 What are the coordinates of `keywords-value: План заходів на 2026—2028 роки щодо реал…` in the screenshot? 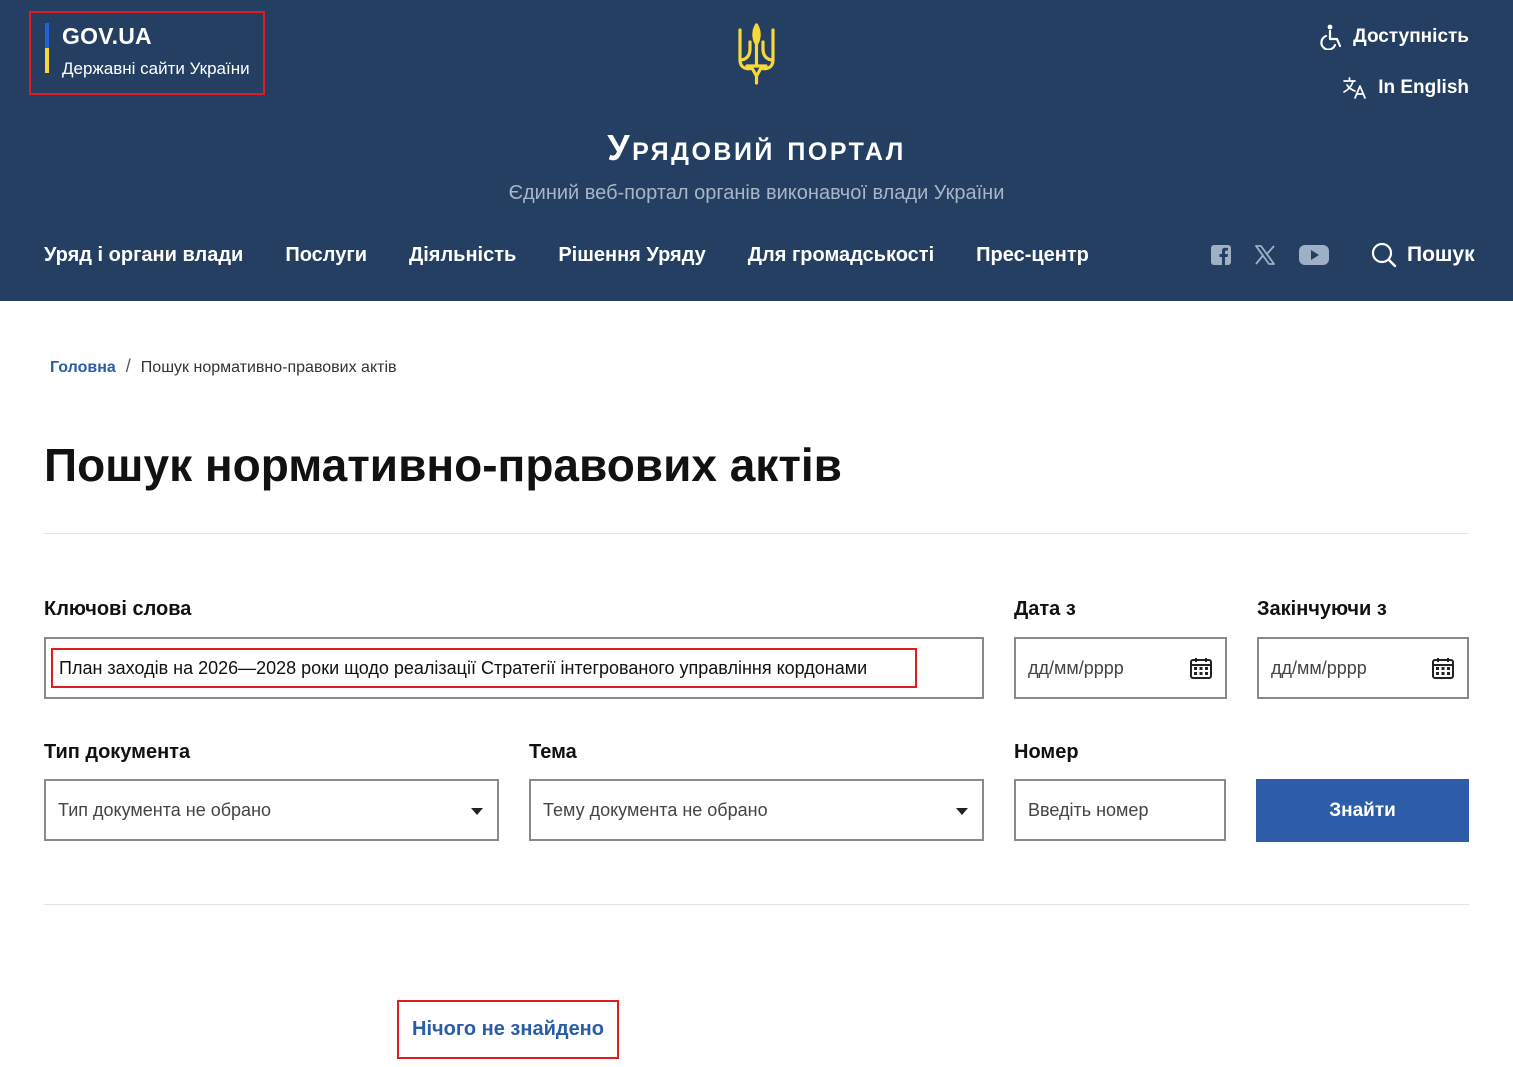 It's located at (484, 668).